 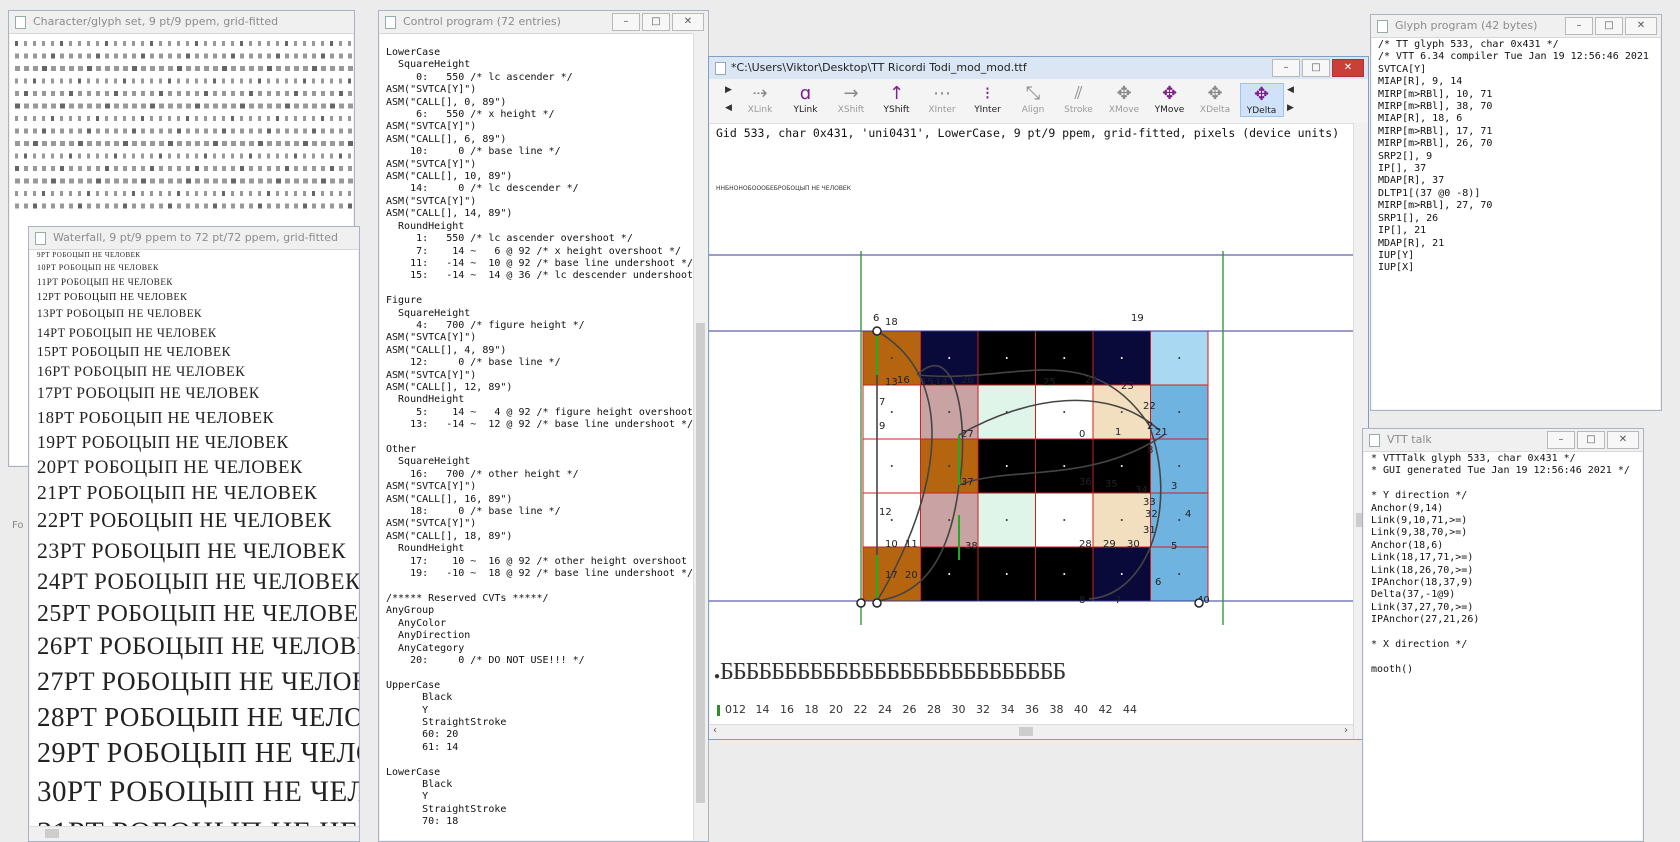 What do you see at coordinates (812, 709) in the screenshot?
I see `ruler-tick: 18` at bounding box center [812, 709].